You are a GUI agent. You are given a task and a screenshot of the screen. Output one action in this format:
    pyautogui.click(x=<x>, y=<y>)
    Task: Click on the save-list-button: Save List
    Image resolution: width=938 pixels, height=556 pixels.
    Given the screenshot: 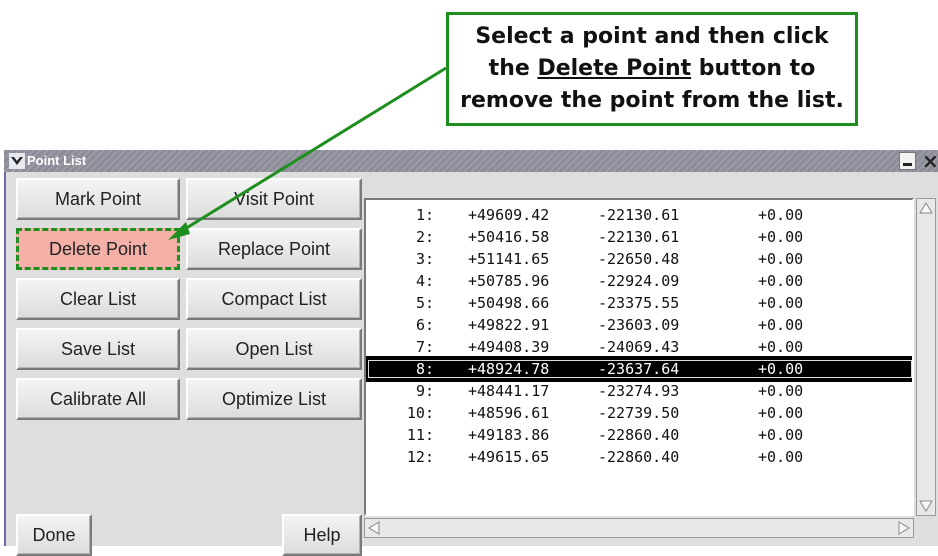 What is the action you would take?
    pyautogui.click(x=98, y=349)
    